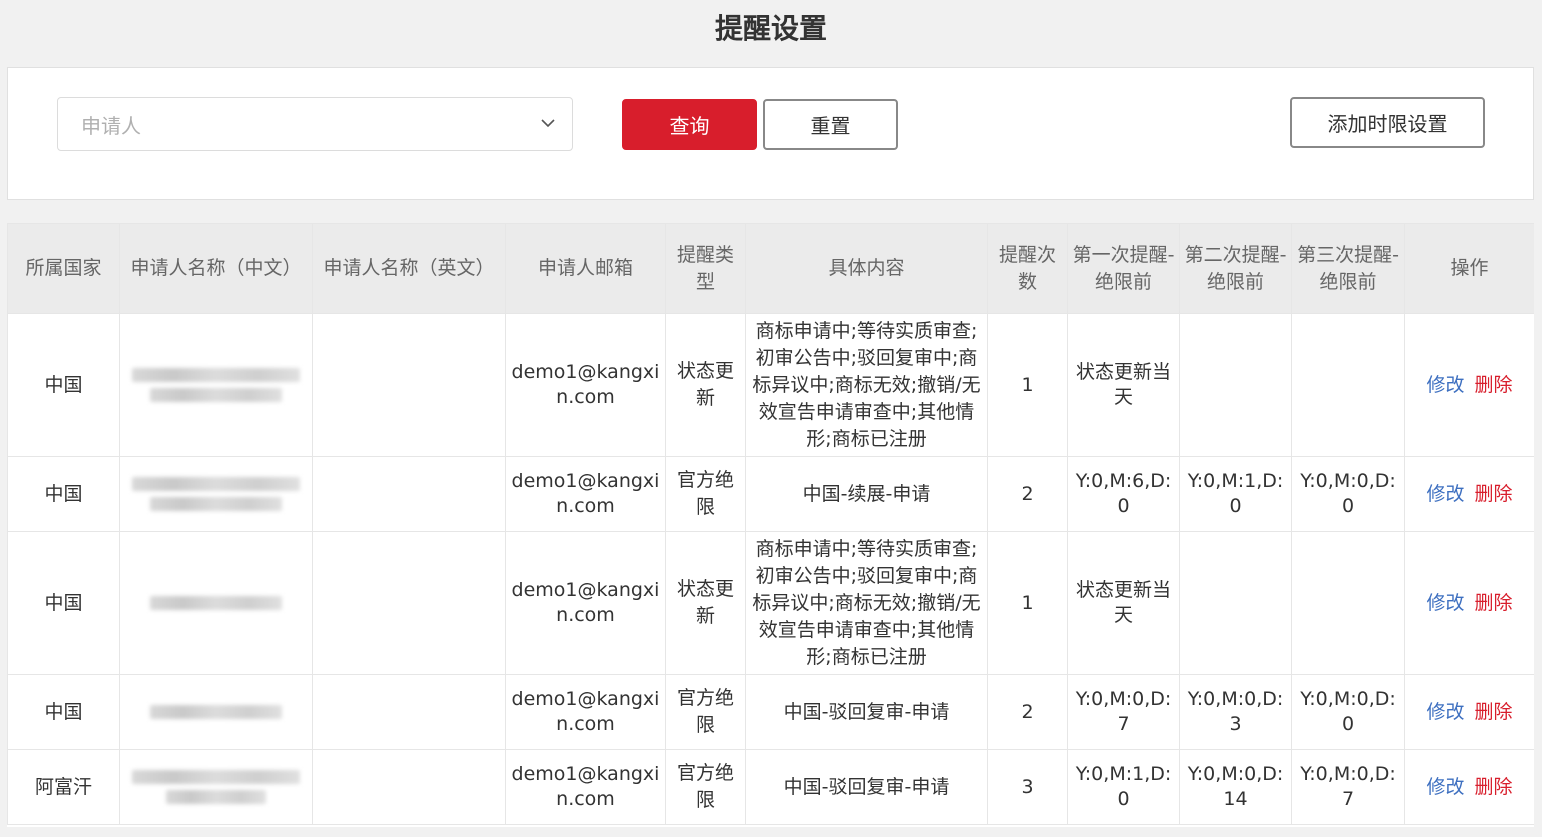 The height and width of the screenshot is (837, 1542). I want to click on cell-second-remind: Y:0,M:0,D:14, so click(1235, 787).